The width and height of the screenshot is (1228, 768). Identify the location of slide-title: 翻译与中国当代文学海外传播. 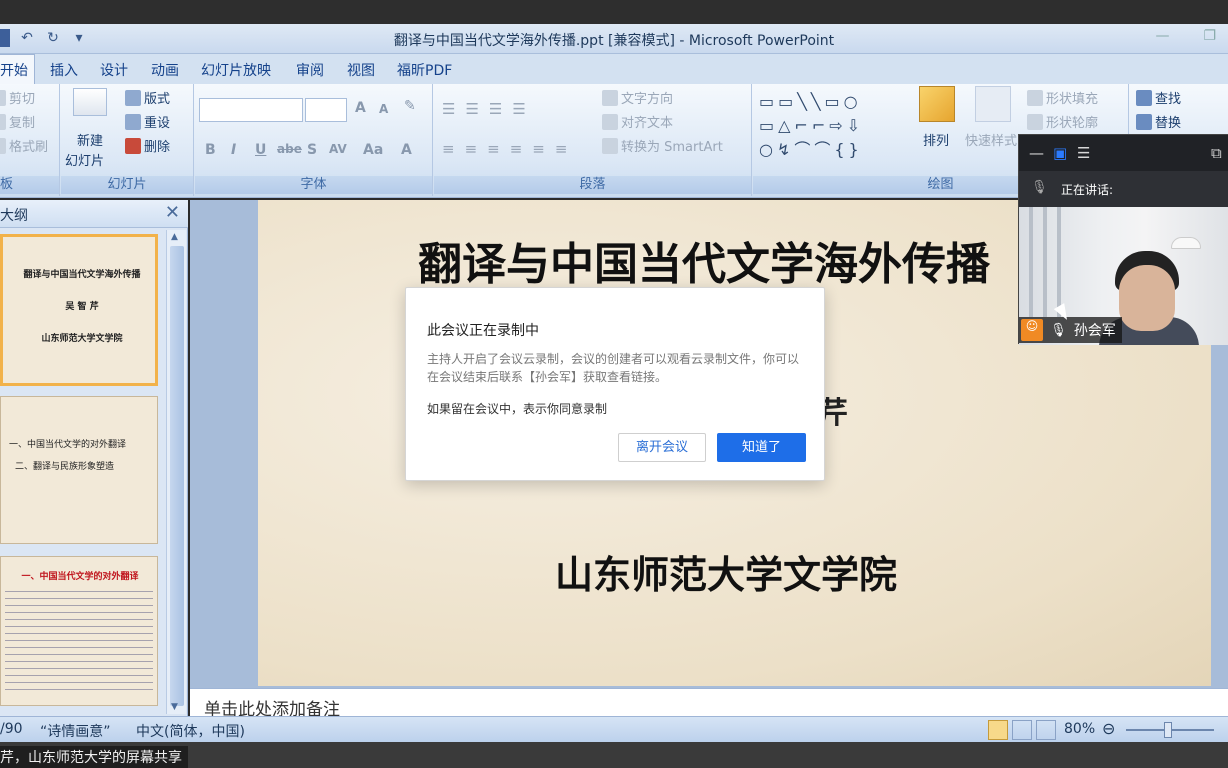
(704, 260).